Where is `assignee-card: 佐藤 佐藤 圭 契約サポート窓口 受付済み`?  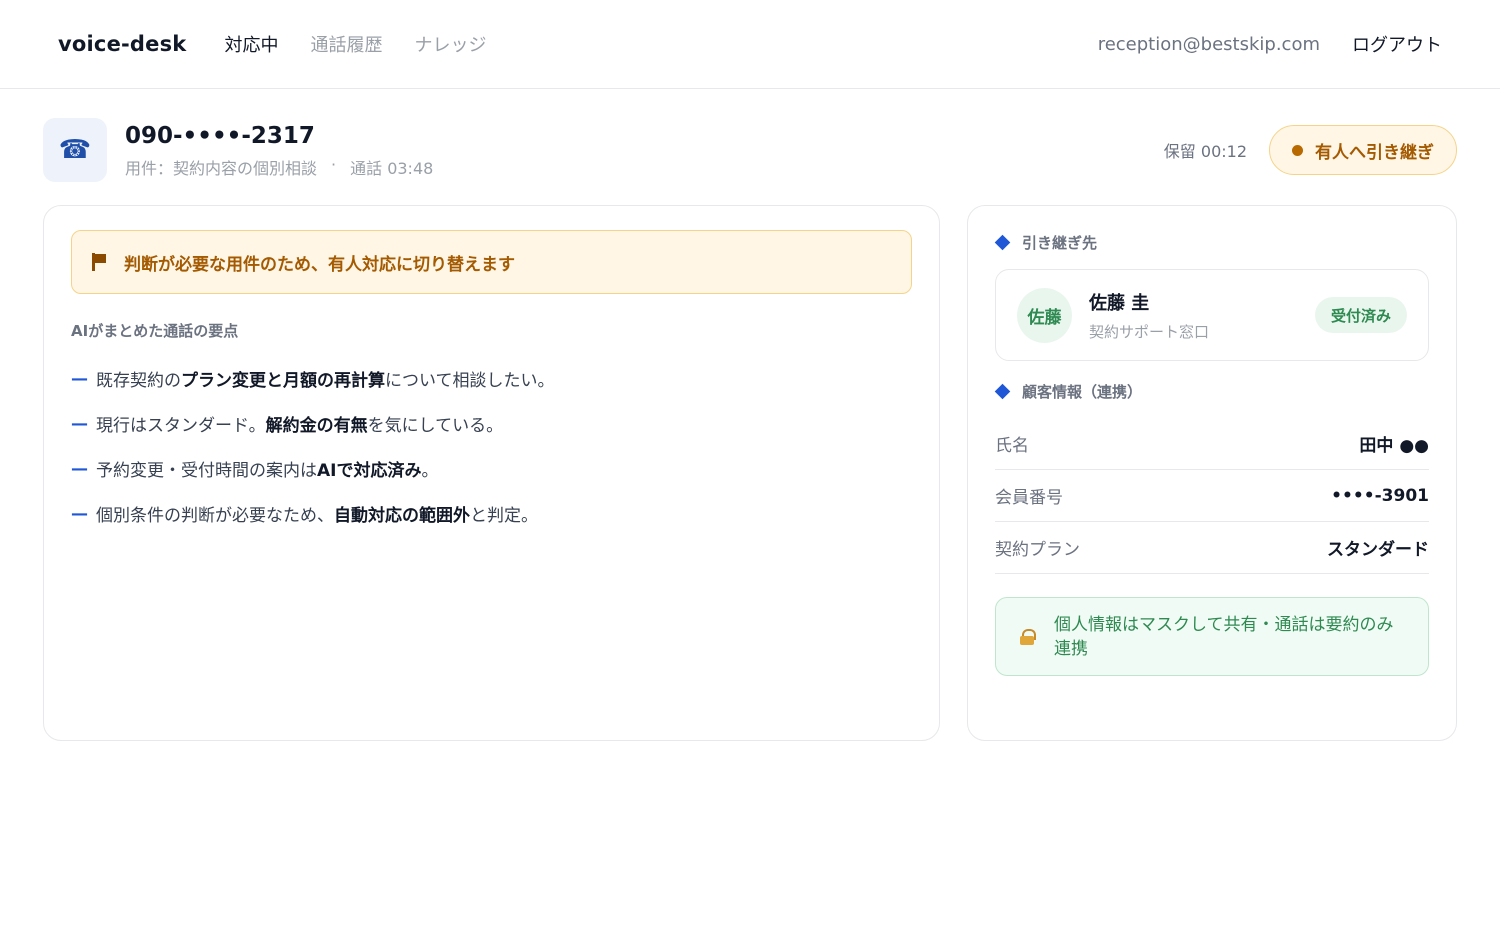 assignee-card: 佐藤 佐藤 圭 契約サポート窓口 受付済み is located at coordinates (1212, 315).